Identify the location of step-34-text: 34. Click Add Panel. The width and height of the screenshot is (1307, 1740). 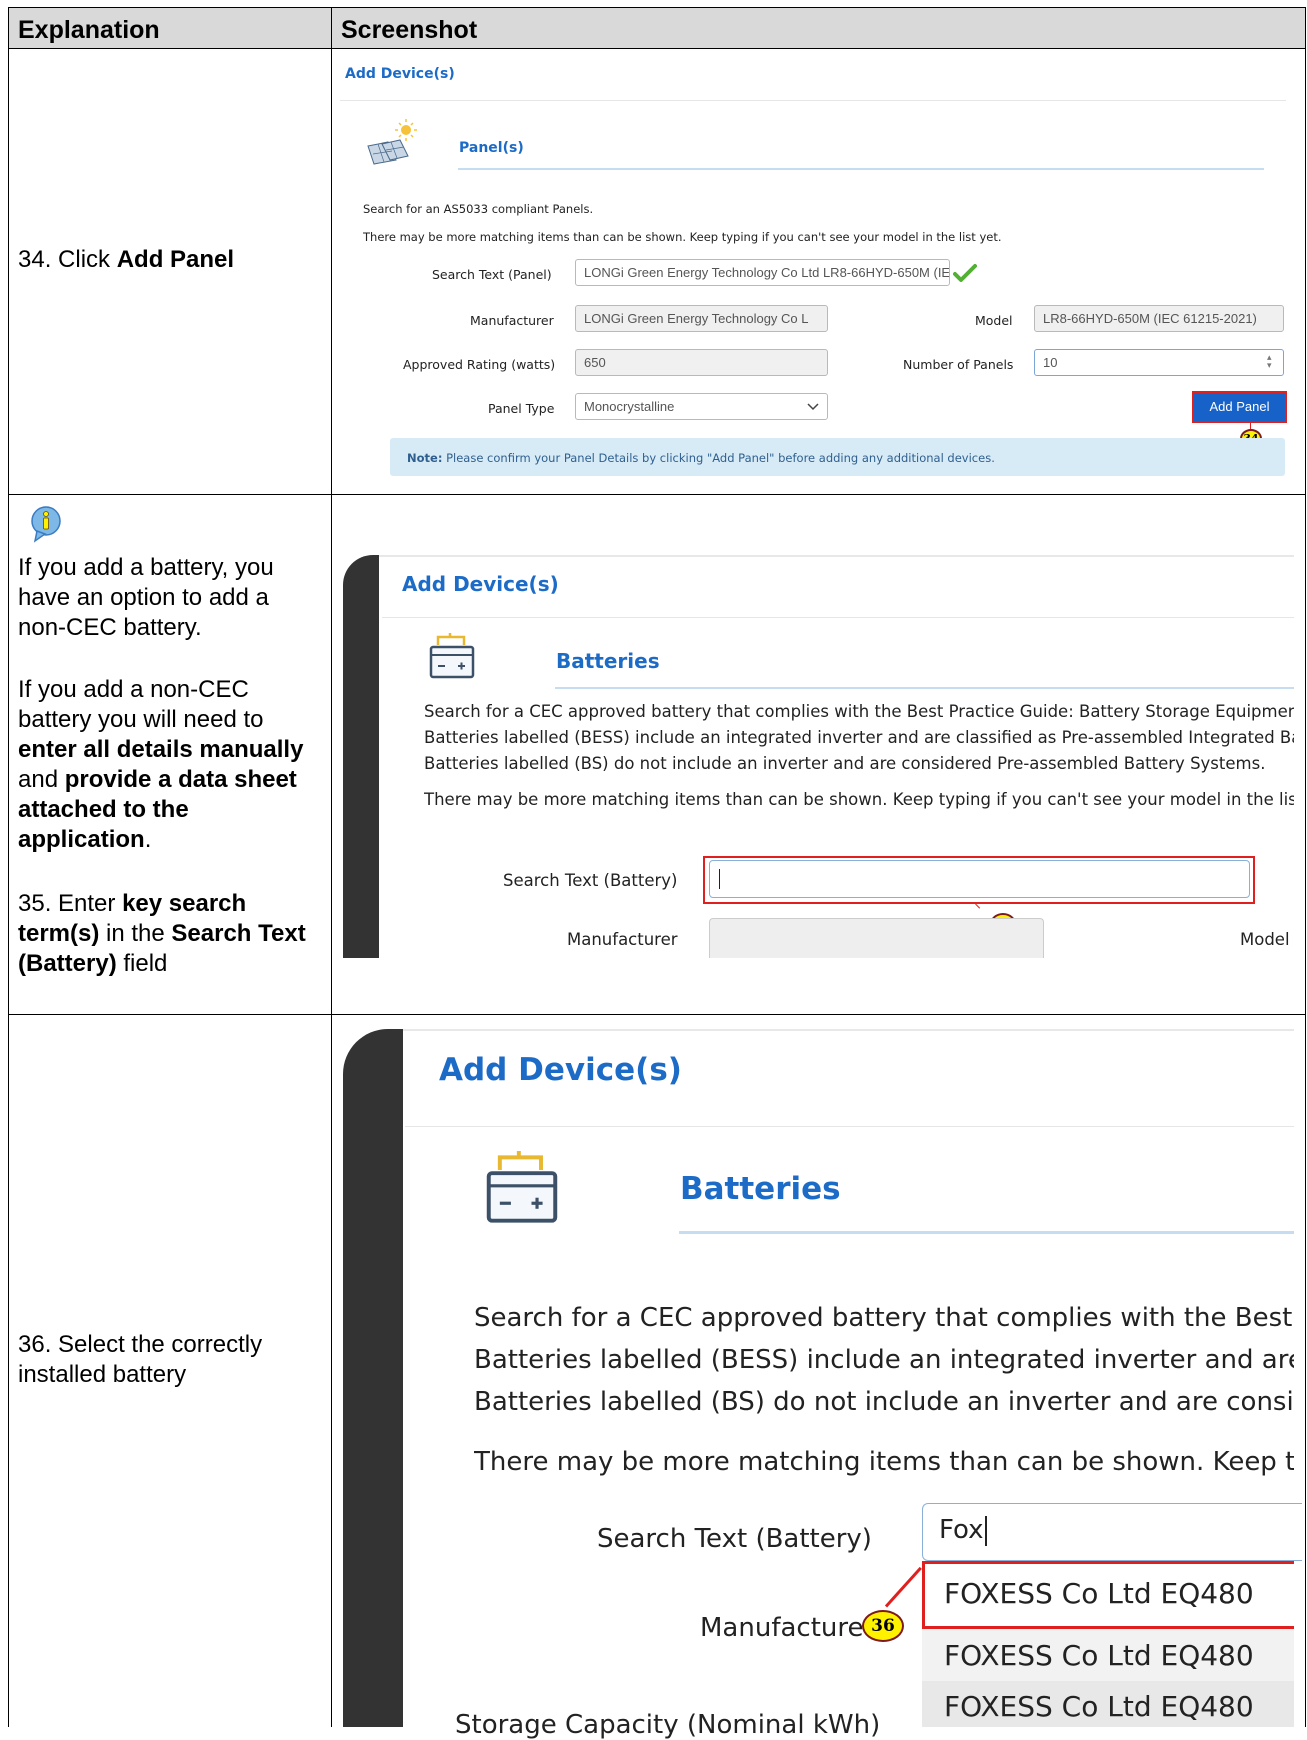
(126, 259).